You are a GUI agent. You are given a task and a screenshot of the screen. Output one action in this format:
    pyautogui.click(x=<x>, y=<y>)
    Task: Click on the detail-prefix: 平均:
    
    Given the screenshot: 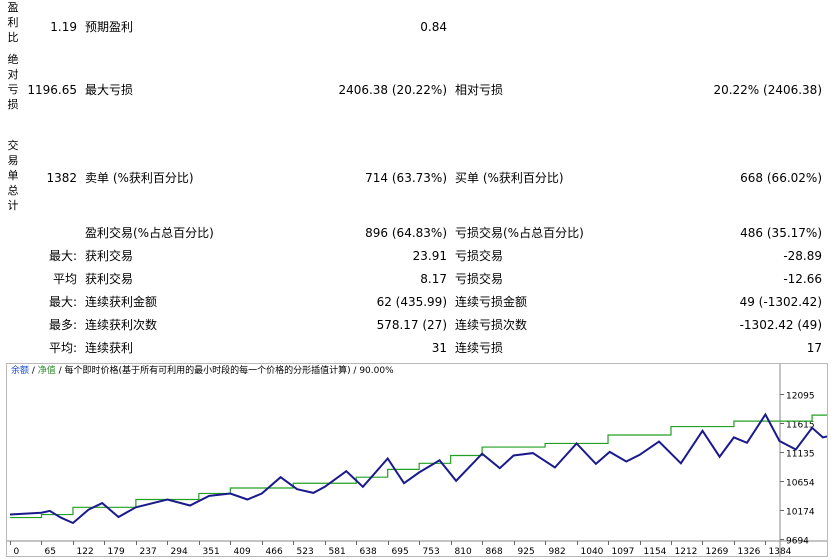 What is the action you would take?
    pyautogui.click(x=62, y=348)
    